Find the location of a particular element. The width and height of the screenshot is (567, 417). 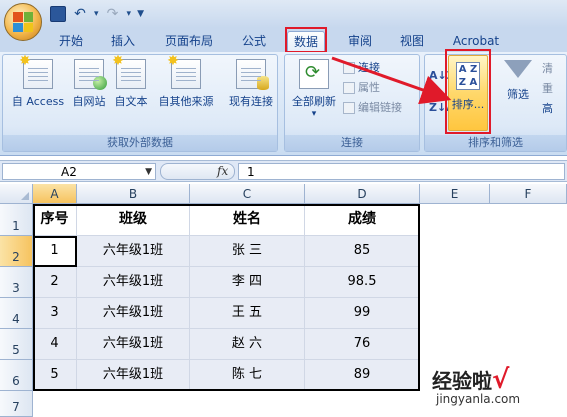

row-header-1: 1 is located at coordinates (16, 220).